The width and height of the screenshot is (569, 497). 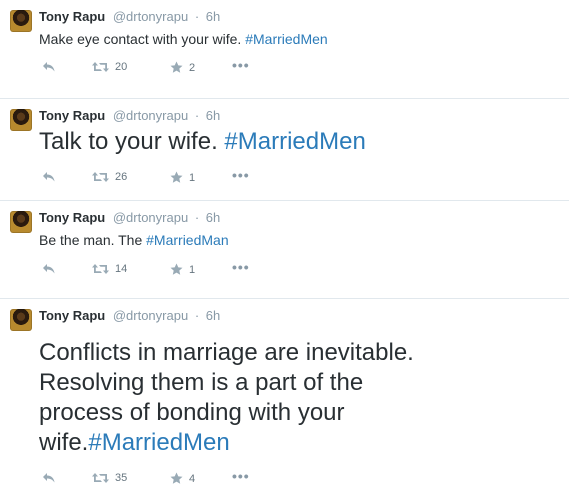 What do you see at coordinates (132, 141) in the screenshot?
I see `tweet-text-body: Talk to your wife.` at bounding box center [132, 141].